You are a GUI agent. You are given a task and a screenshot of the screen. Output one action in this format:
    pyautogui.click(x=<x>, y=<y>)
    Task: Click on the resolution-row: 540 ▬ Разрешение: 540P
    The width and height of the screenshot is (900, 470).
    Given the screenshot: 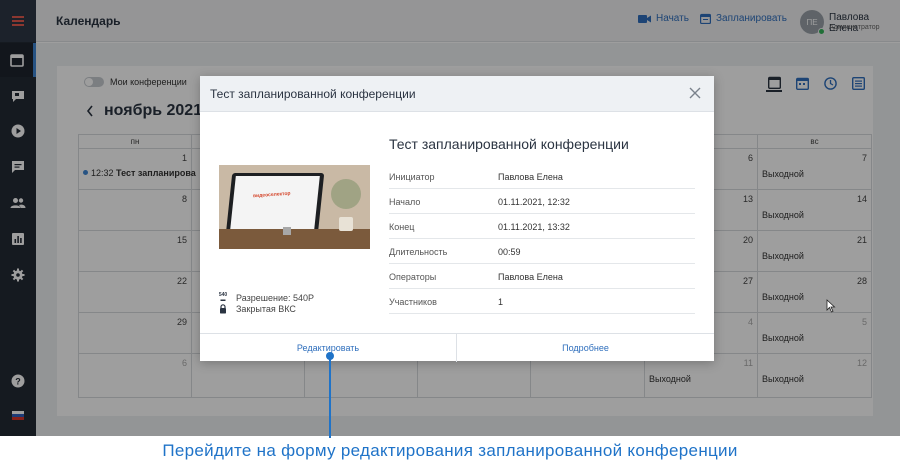 What is the action you would take?
    pyautogui.click(x=266, y=297)
    